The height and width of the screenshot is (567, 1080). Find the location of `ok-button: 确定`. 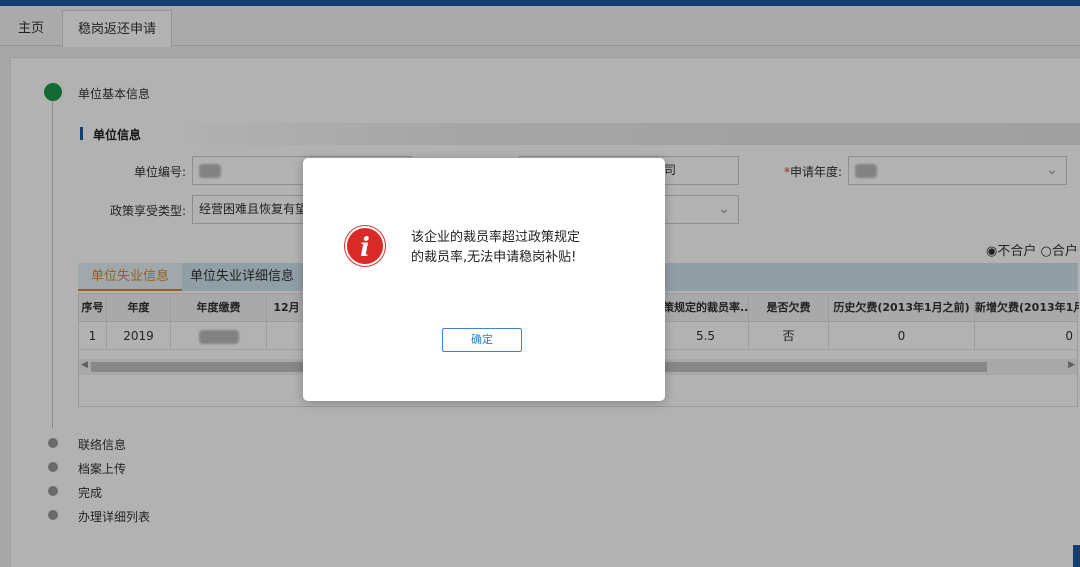

ok-button: 确定 is located at coordinates (482, 340).